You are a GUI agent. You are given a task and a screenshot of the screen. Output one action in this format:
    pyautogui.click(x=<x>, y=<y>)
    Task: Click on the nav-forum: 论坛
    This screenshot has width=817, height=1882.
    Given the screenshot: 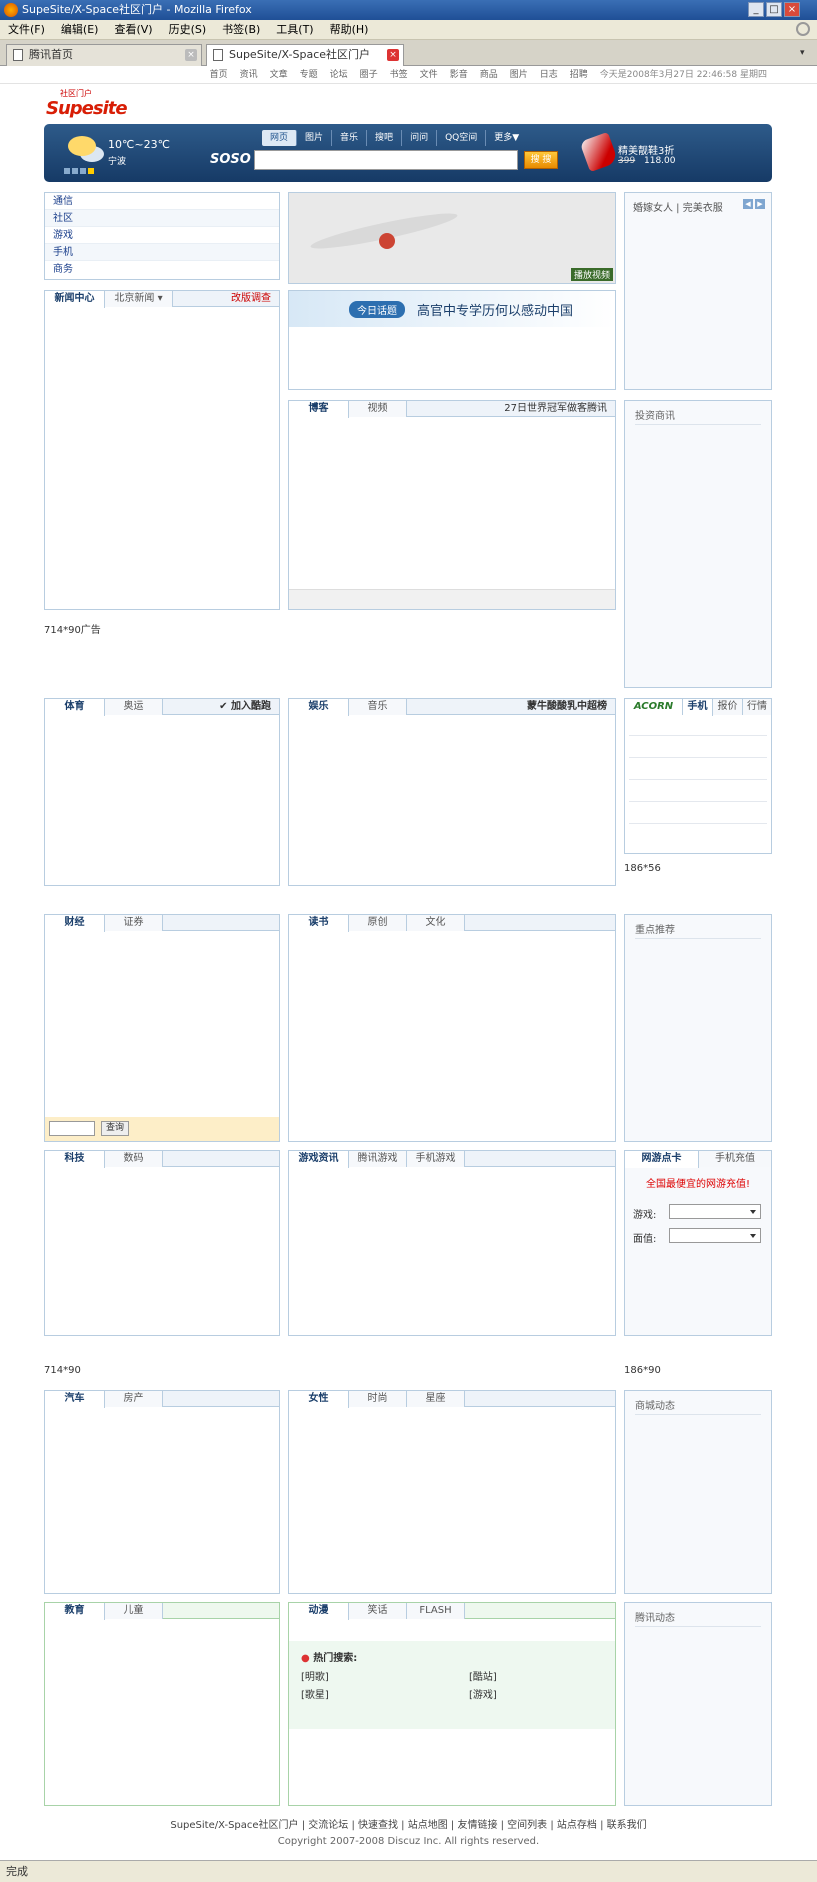 What is the action you would take?
    pyautogui.click(x=339, y=75)
    